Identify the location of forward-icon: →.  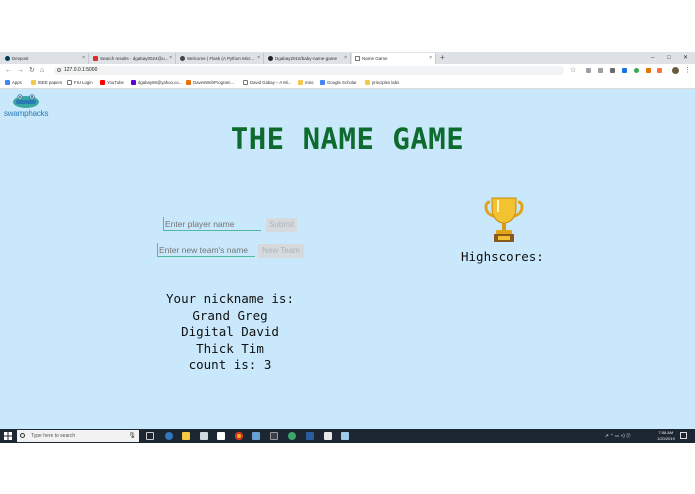
(20, 70).